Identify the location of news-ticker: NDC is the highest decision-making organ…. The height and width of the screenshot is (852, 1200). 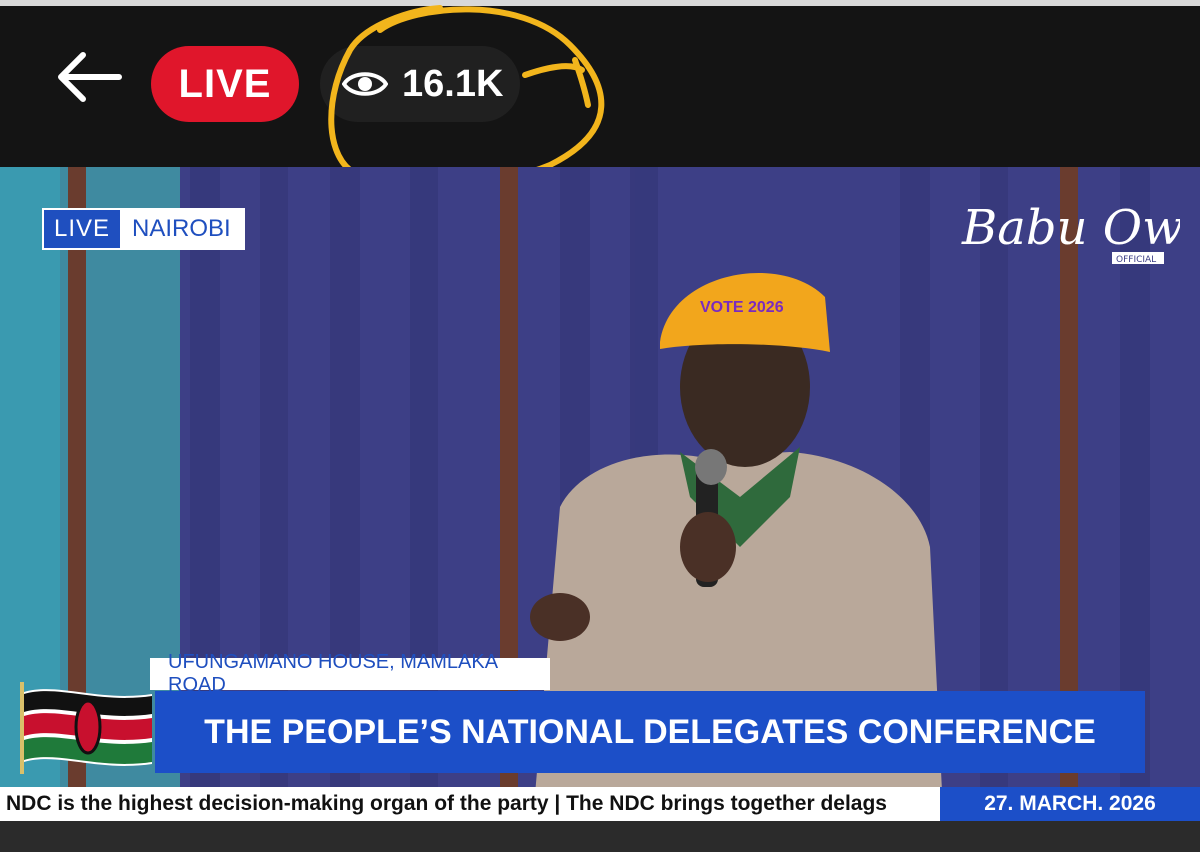
(600, 804).